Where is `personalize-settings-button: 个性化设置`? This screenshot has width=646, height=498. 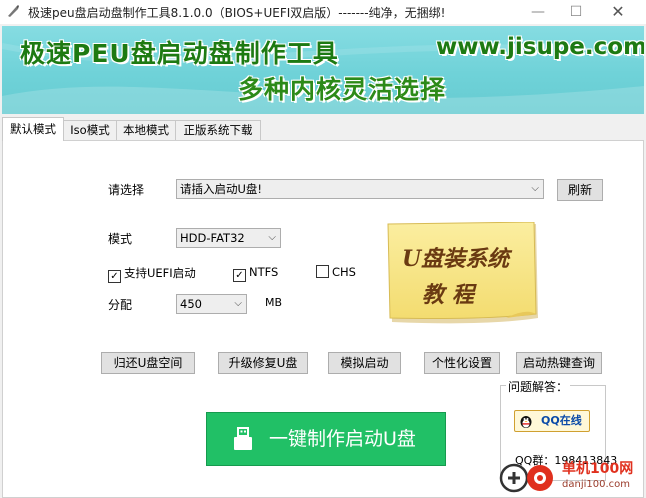 personalize-settings-button: 个性化设置 is located at coordinates (462, 363).